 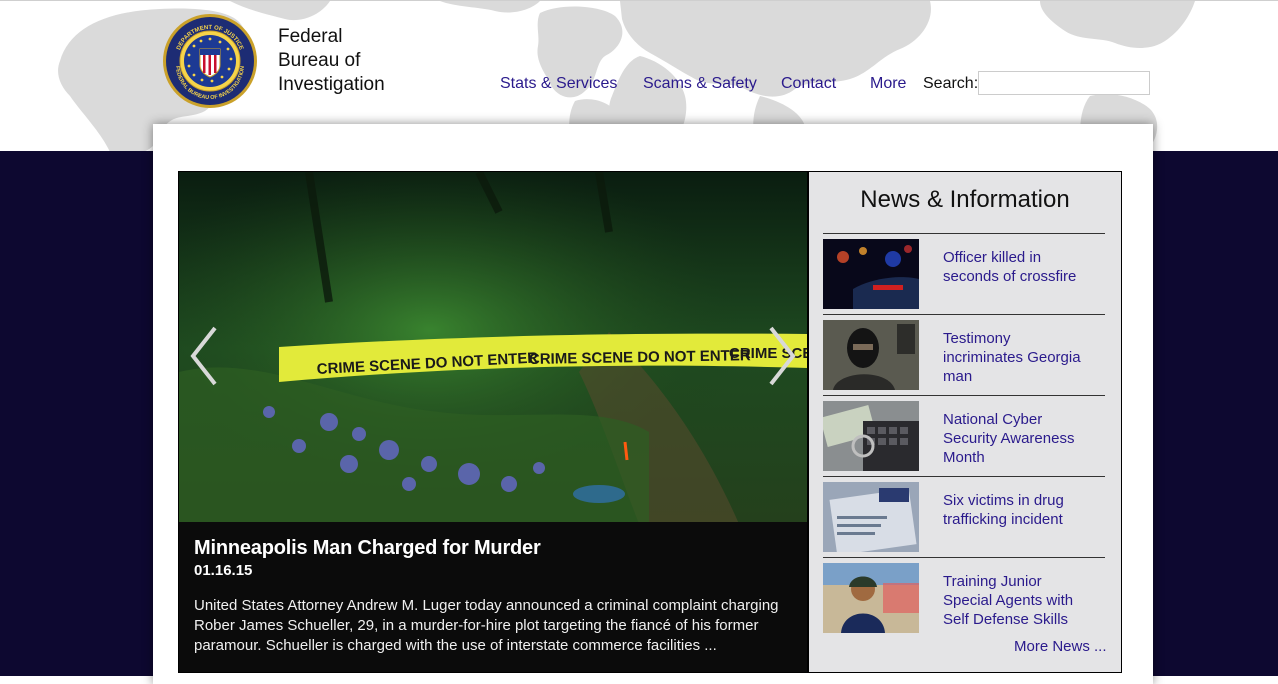 I want to click on nav-contact: Contact, so click(x=808, y=84).